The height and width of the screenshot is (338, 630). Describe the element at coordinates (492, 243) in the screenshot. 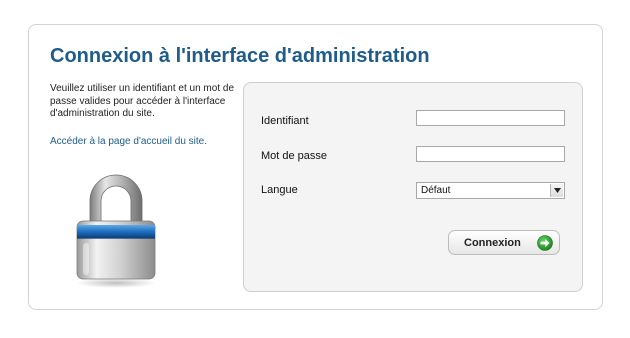

I see `login-submit-label: Connexion` at that location.